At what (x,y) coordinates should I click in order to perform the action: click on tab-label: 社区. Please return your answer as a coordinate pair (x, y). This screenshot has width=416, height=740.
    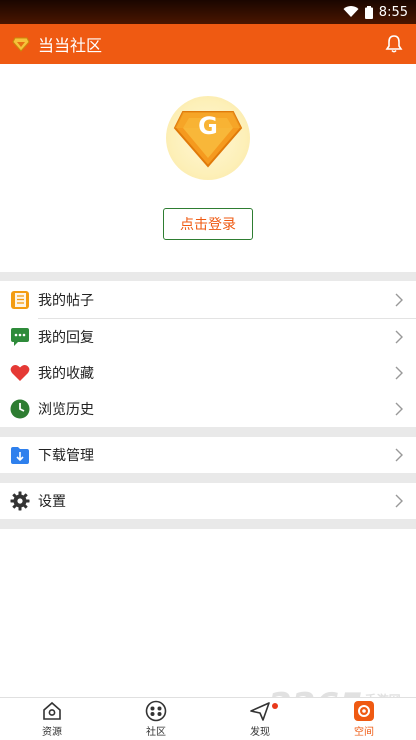
    Looking at the image, I should click on (156, 732).